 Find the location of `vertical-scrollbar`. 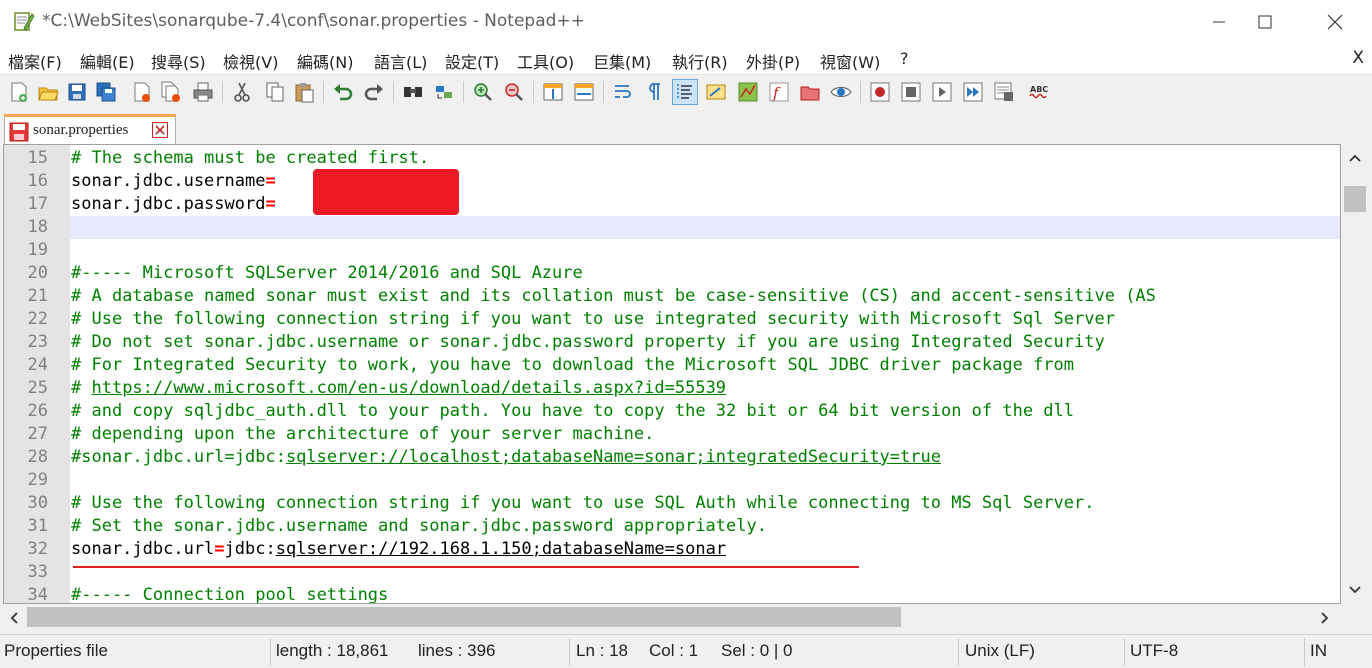

vertical-scrollbar is located at coordinates (1355, 374).